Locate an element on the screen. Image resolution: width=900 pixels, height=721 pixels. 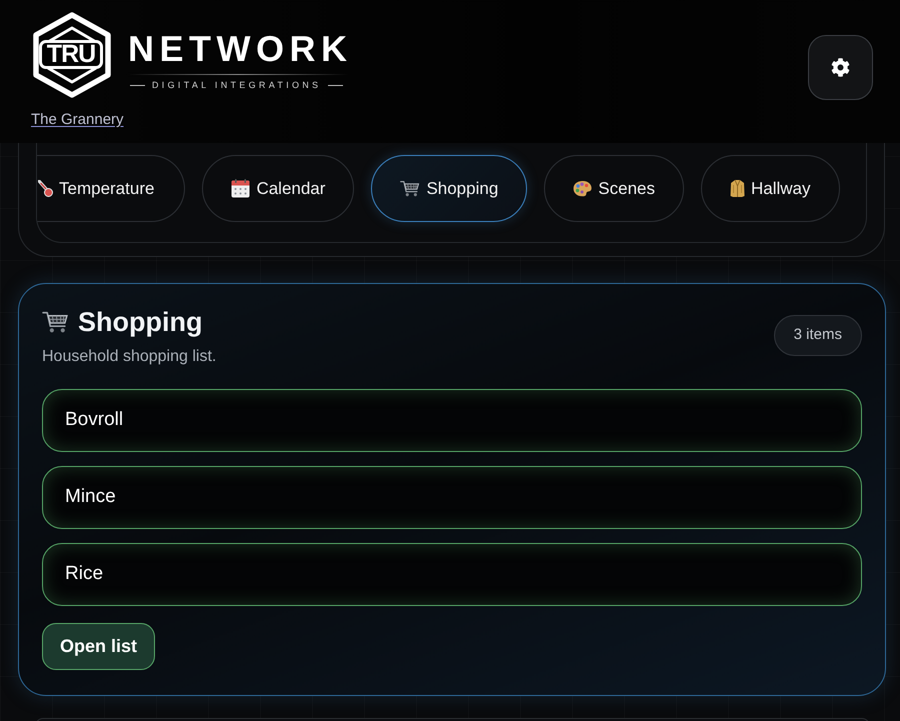
settings-icon is located at coordinates (840, 67).